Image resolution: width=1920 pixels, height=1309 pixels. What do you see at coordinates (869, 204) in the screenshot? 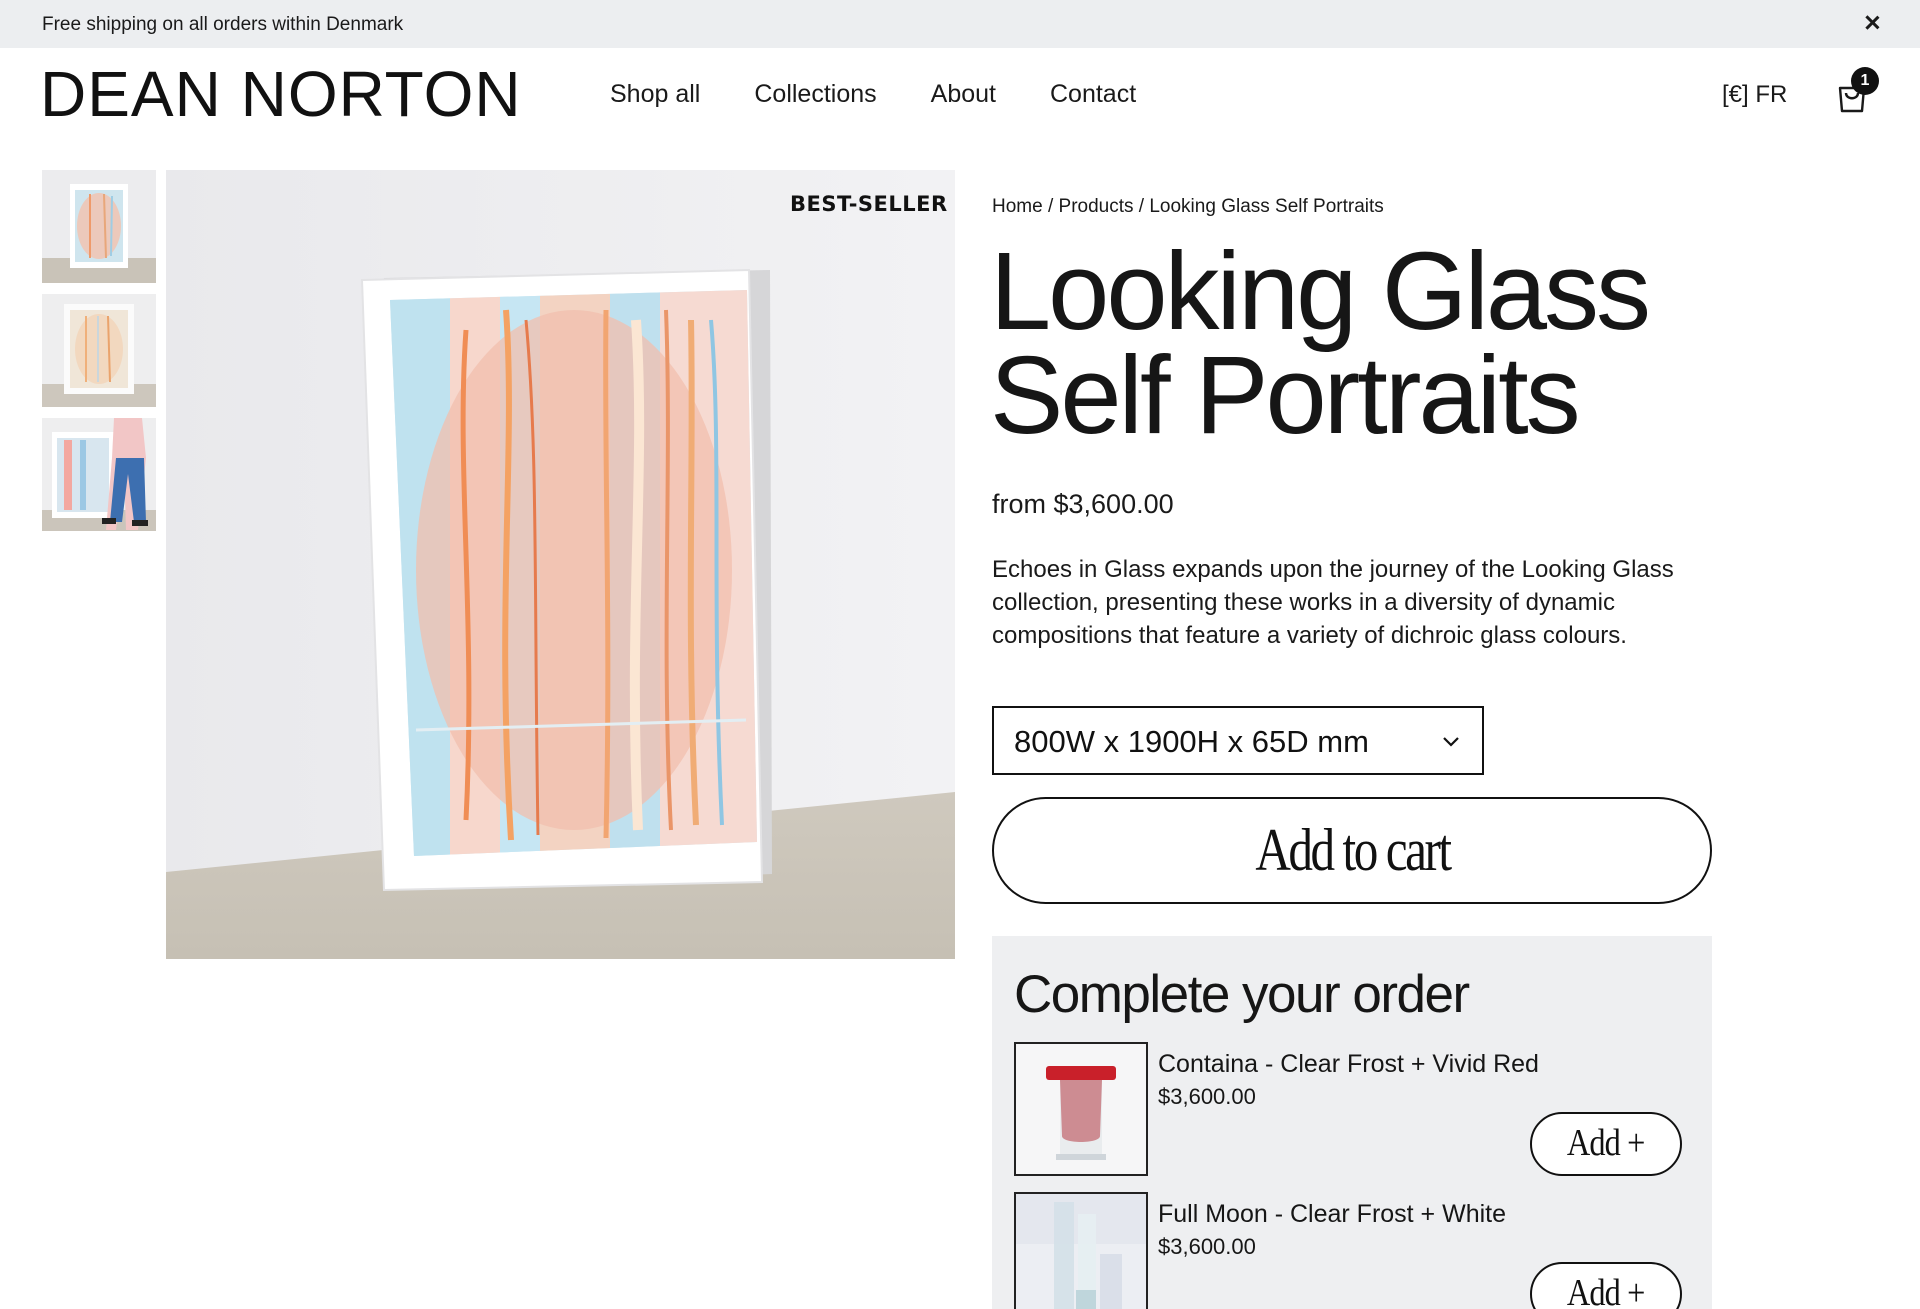
I see `best-seller-badge: BEST-SELLER` at bounding box center [869, 204].